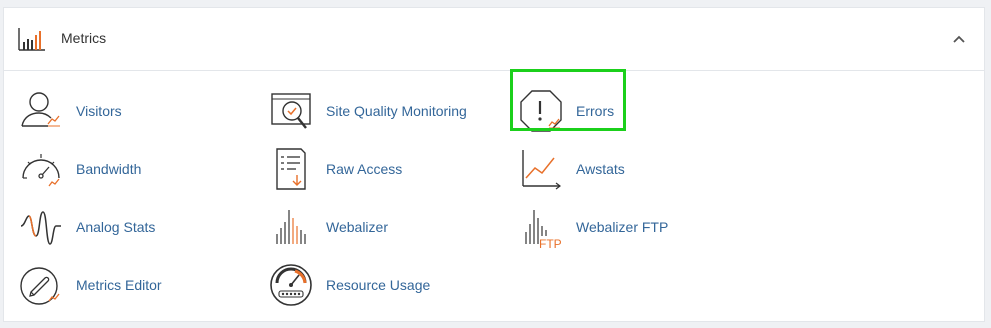  Describe the element at coordinates (600, 169) in the screenshot. I see `awstats-label: Awstats` at that location.